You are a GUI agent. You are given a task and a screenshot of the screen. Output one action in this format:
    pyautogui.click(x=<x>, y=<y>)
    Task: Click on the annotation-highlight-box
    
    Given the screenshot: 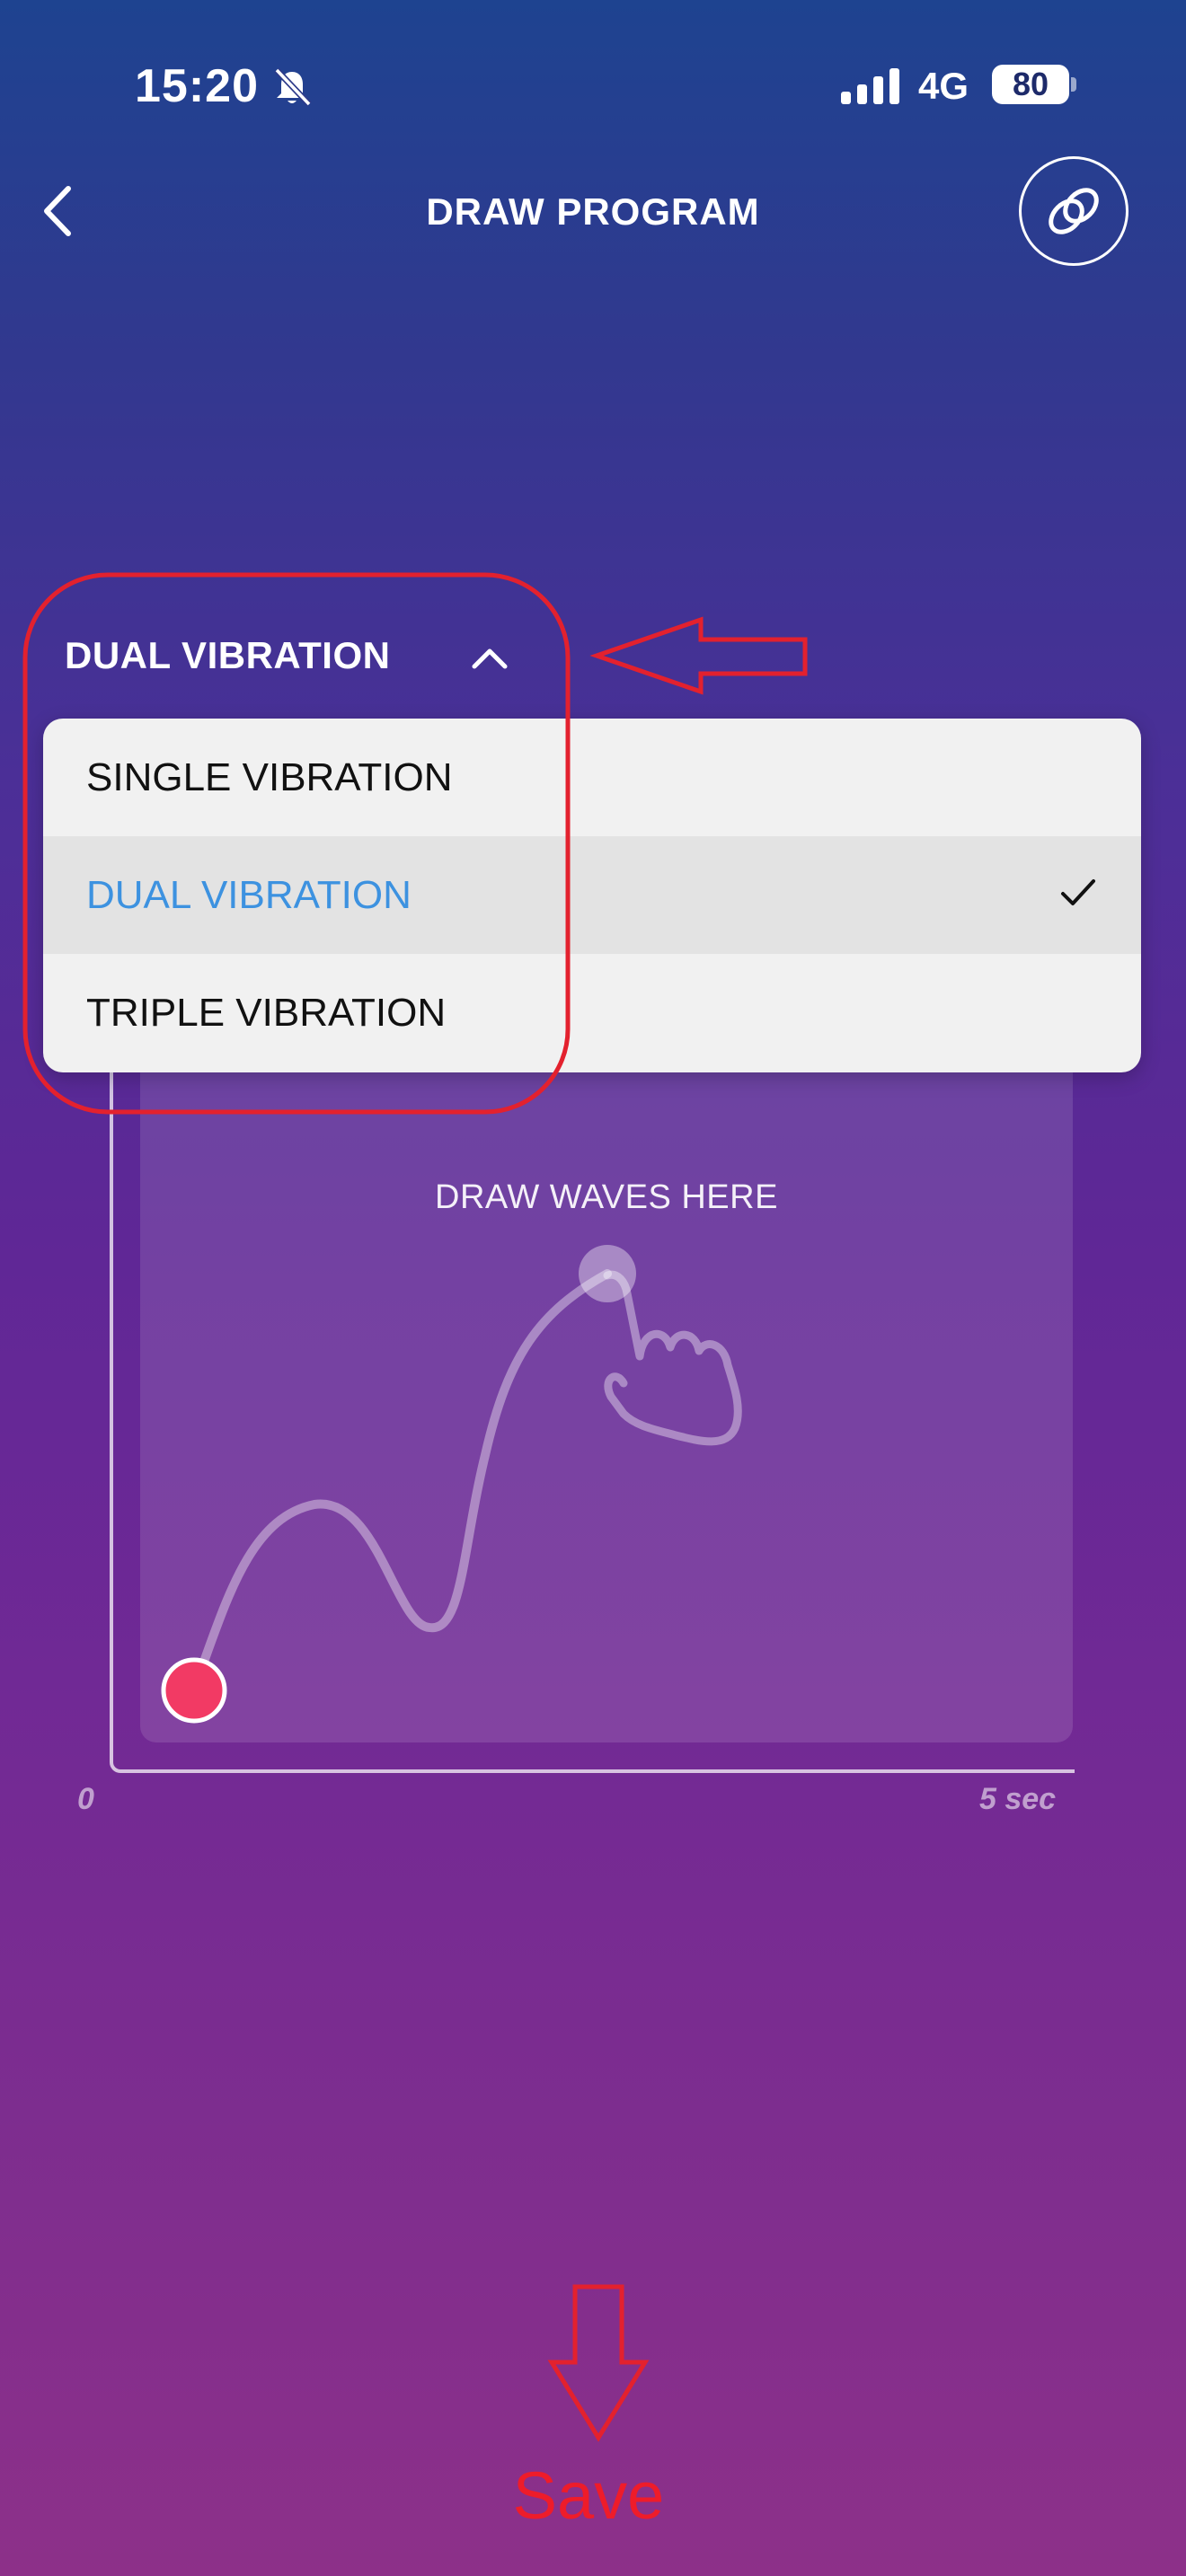 What is the action you would take?
    pyautogui.click(x=296, y=843)
    